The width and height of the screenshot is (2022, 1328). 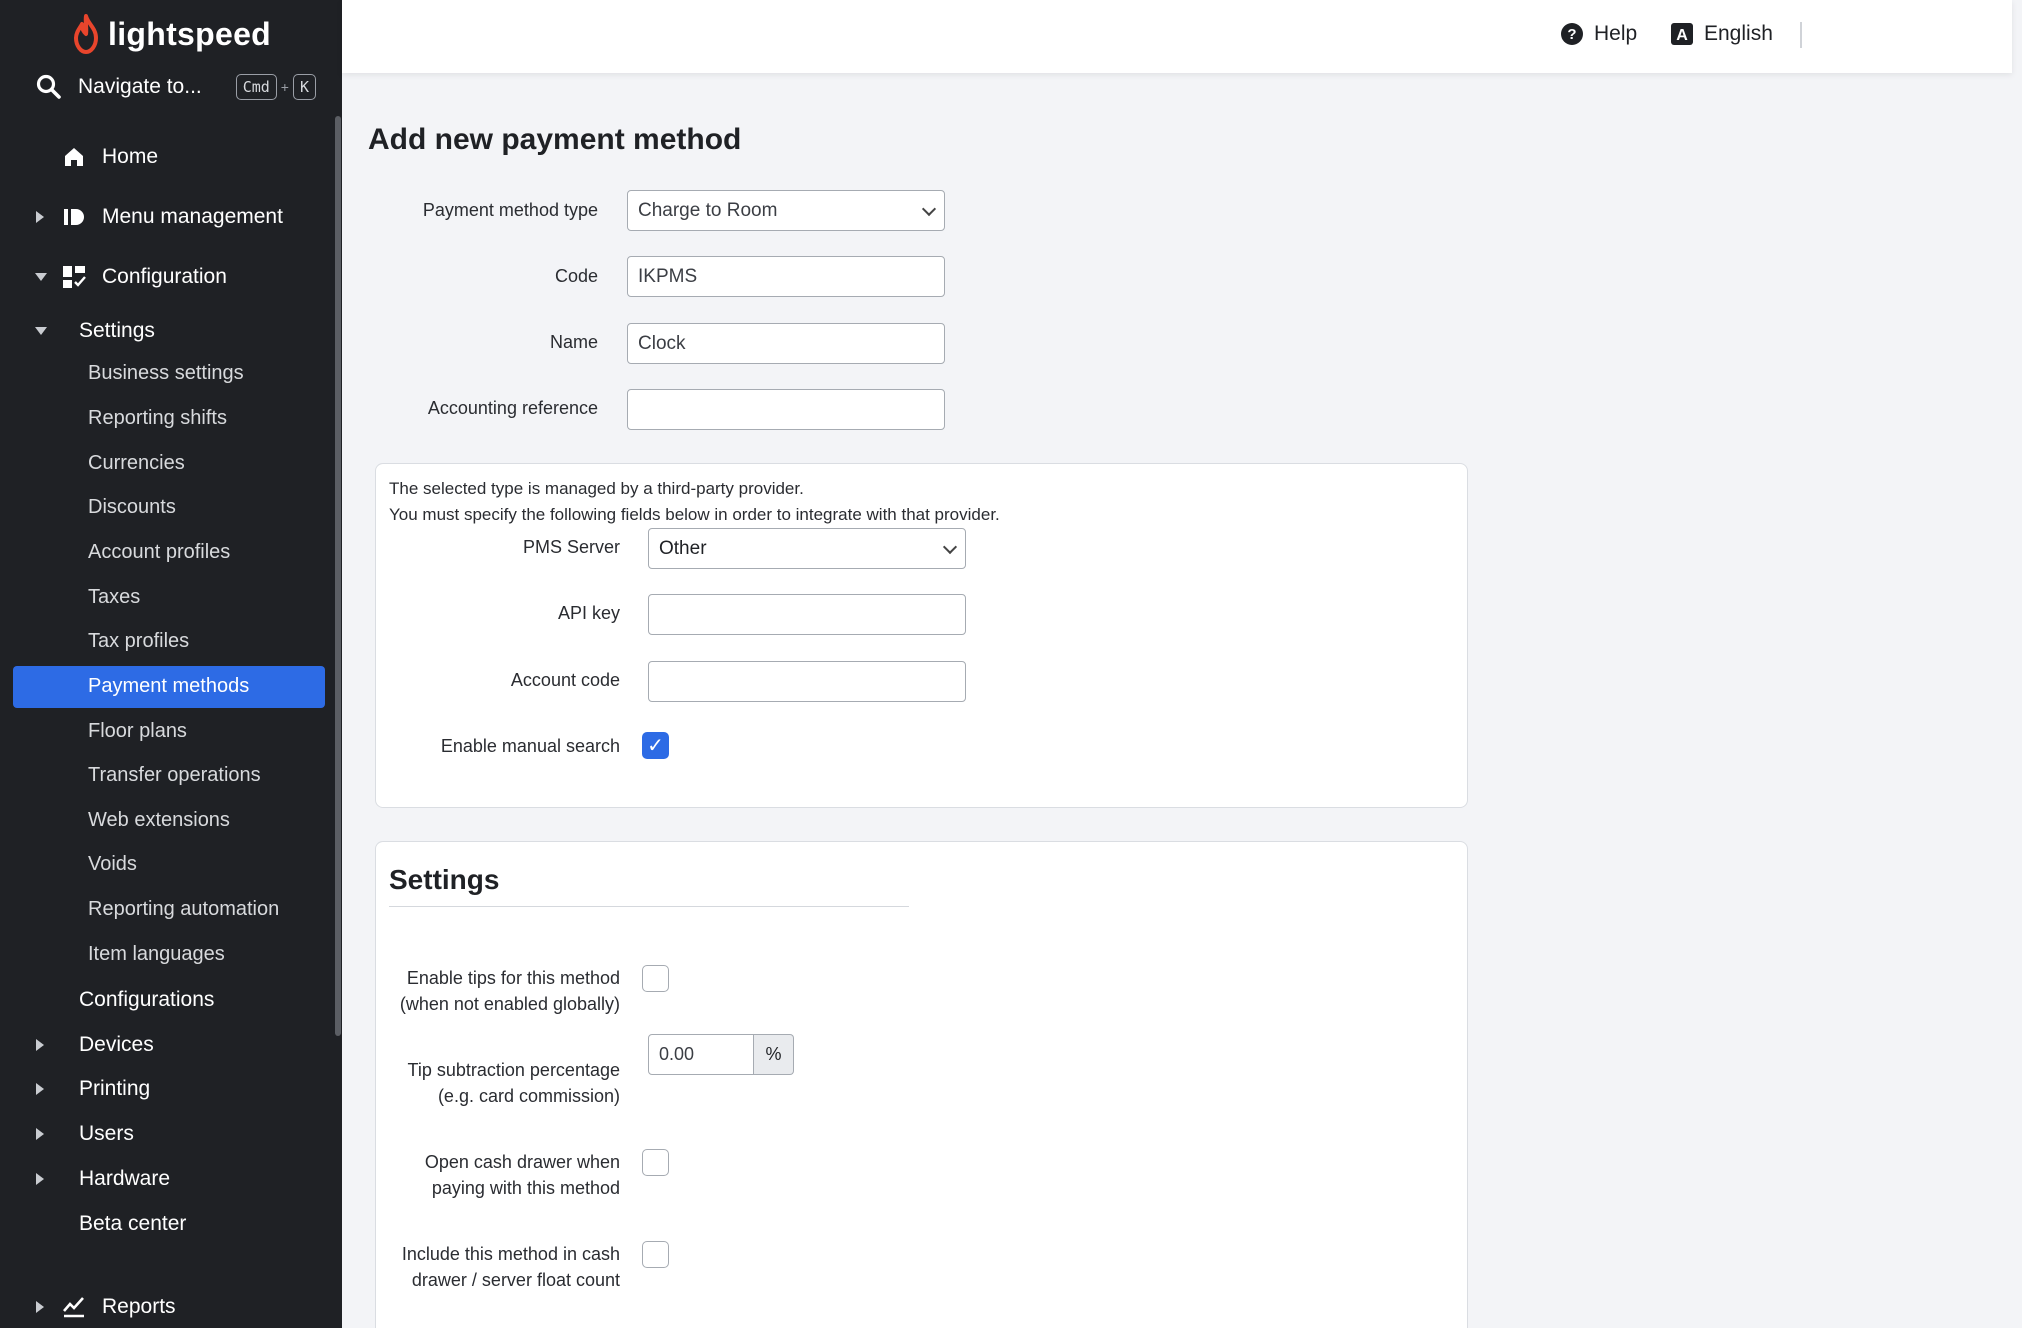 I want to click on settings-divider, so click(x=649, y=906).